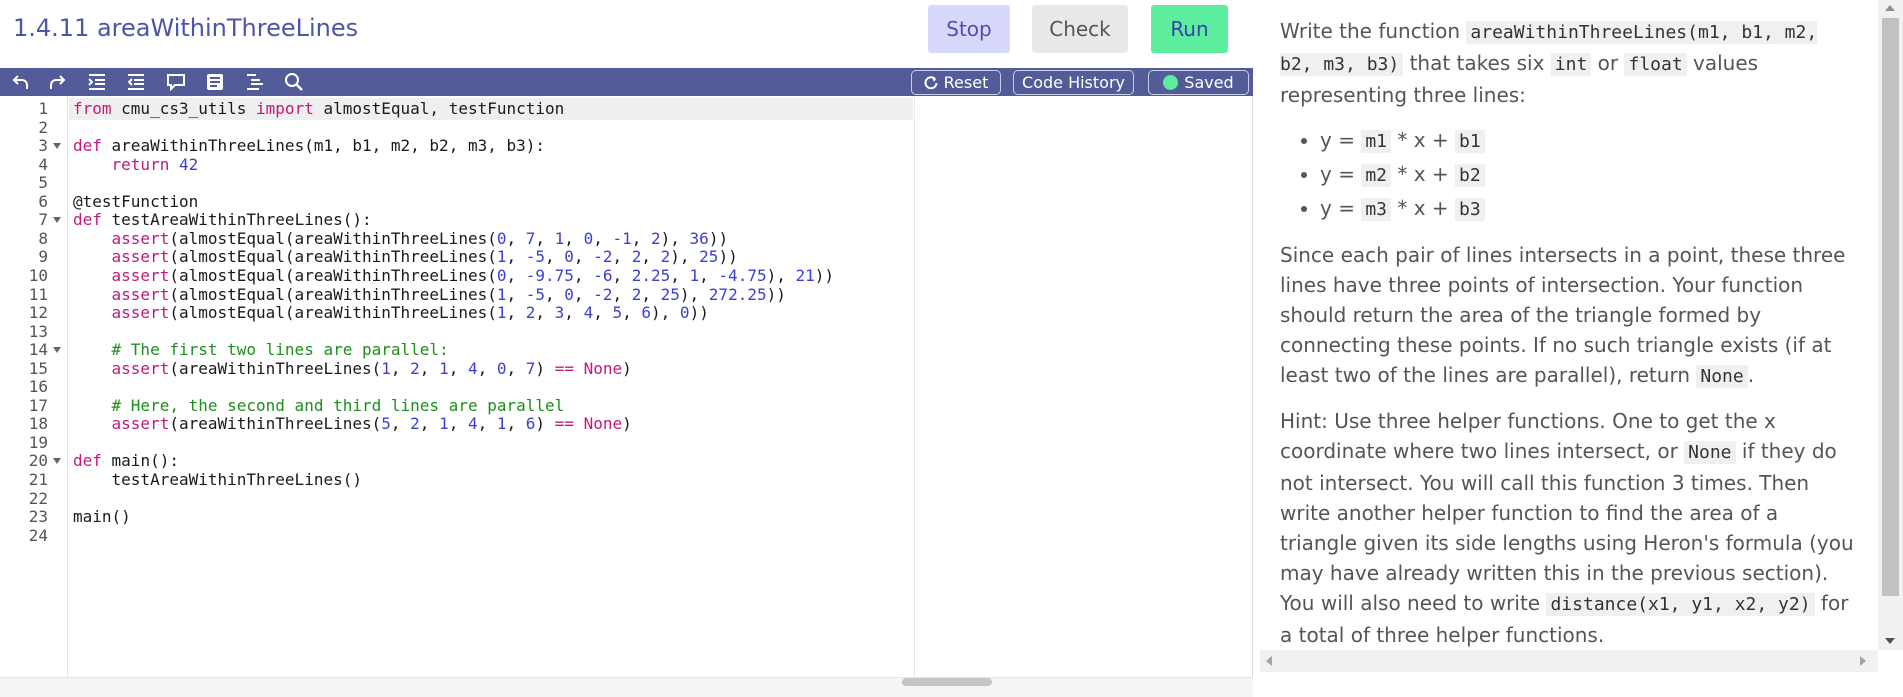 The image size is (1903, 697). What do you see at coordinates (1890, 641) in the screenshot?
I see `scroll-down-icon` at bounding box center [1890, 641].